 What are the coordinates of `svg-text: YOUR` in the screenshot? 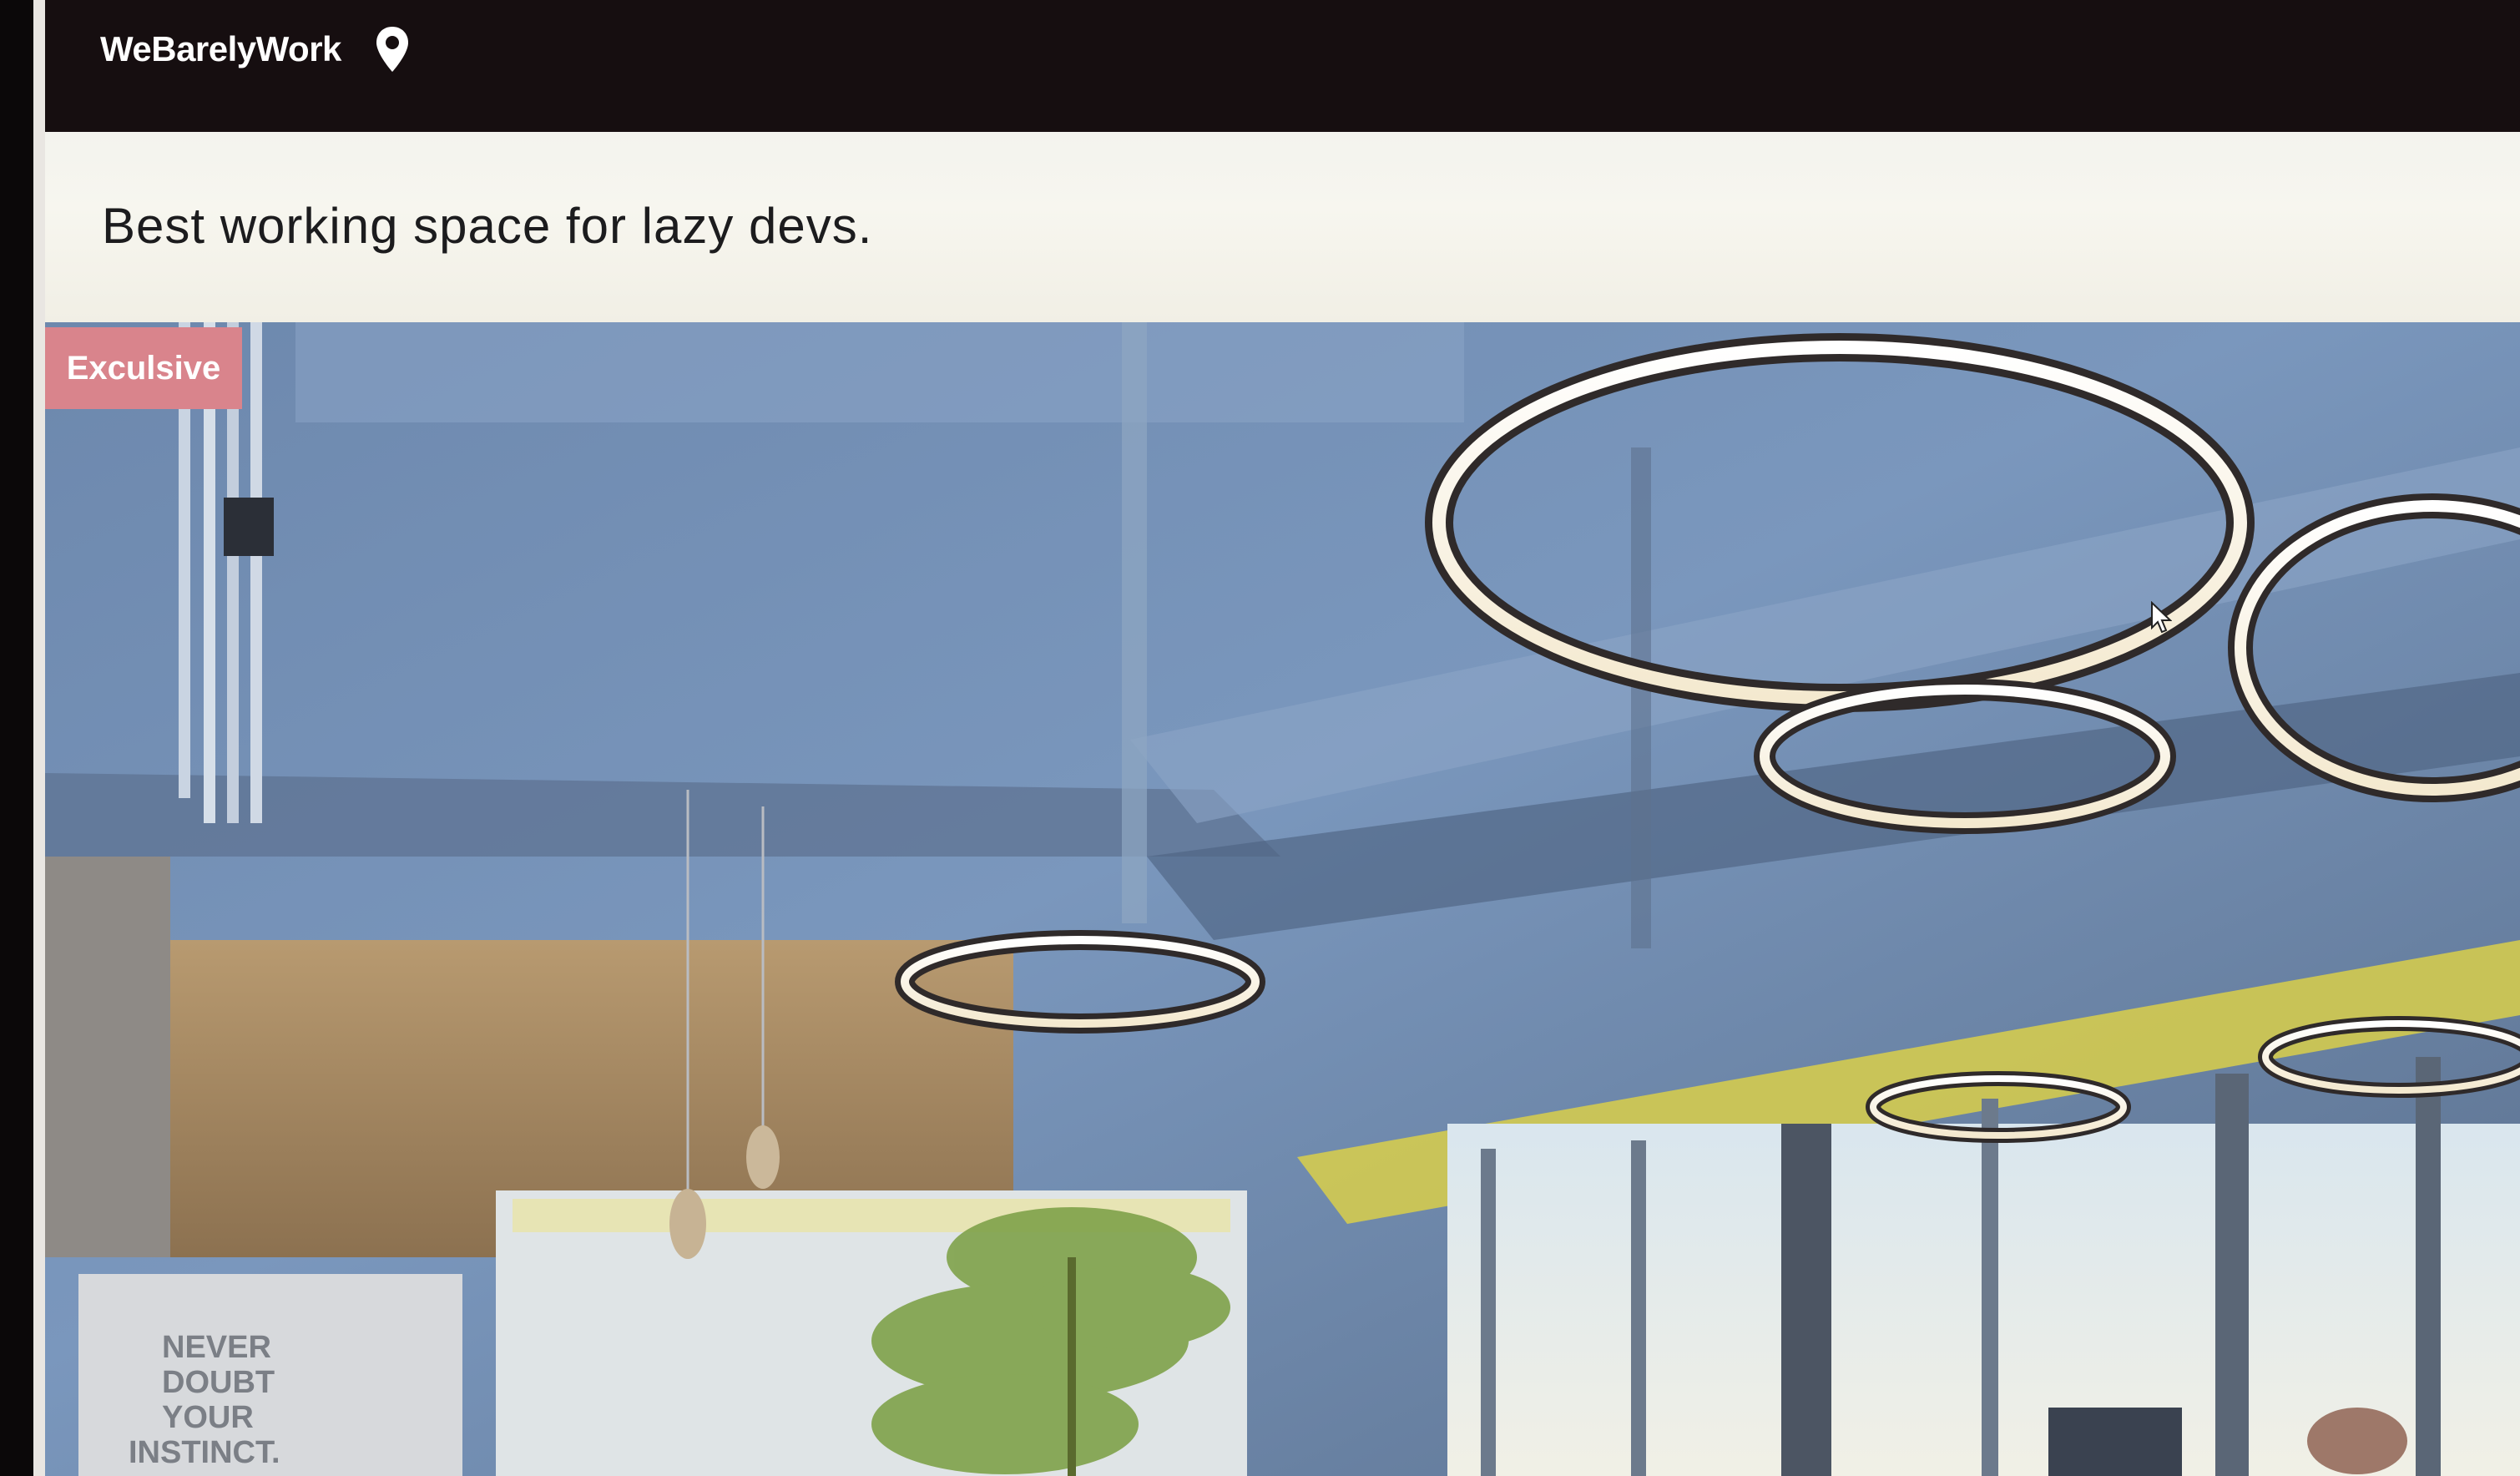 It's located at (208, 1417).